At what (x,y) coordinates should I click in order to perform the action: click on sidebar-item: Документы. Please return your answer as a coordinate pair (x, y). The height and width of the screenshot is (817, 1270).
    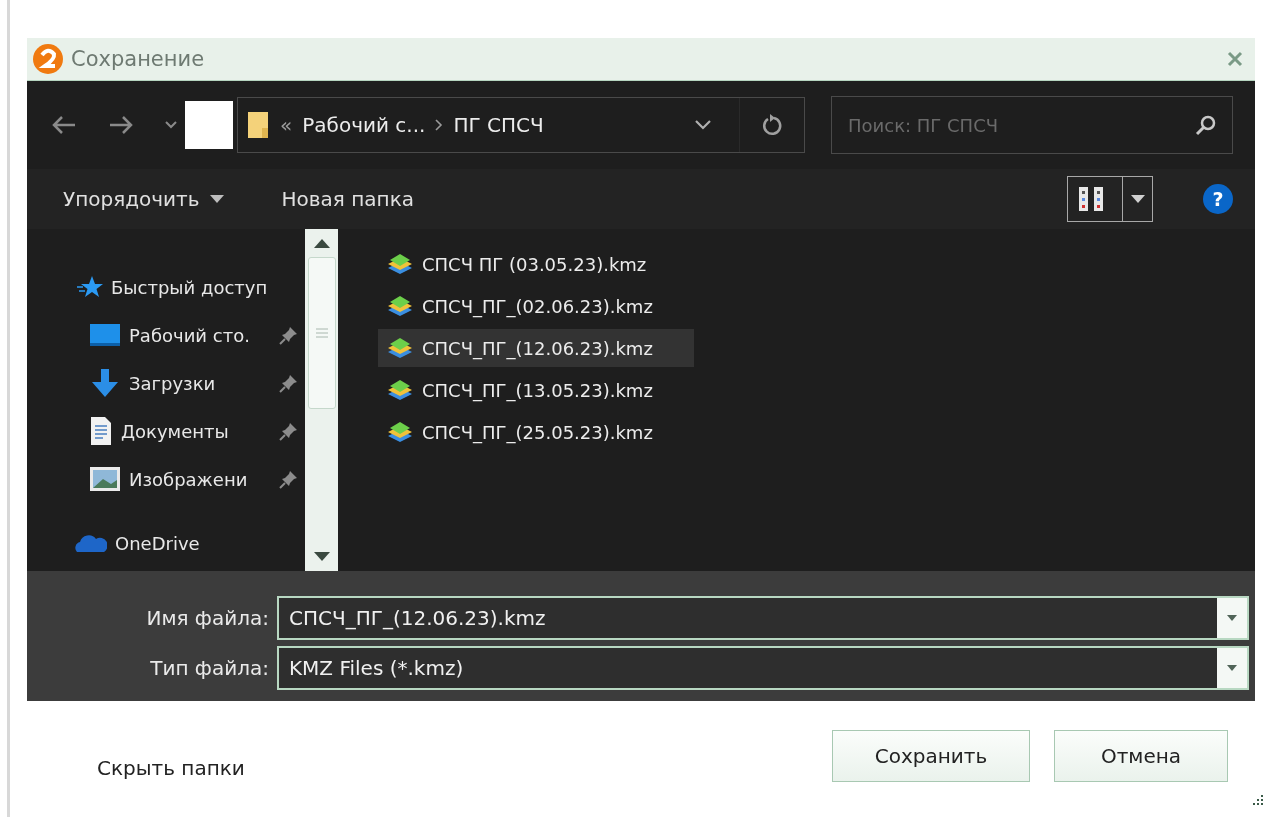
    Looking at the image, I should click on (166, 431).